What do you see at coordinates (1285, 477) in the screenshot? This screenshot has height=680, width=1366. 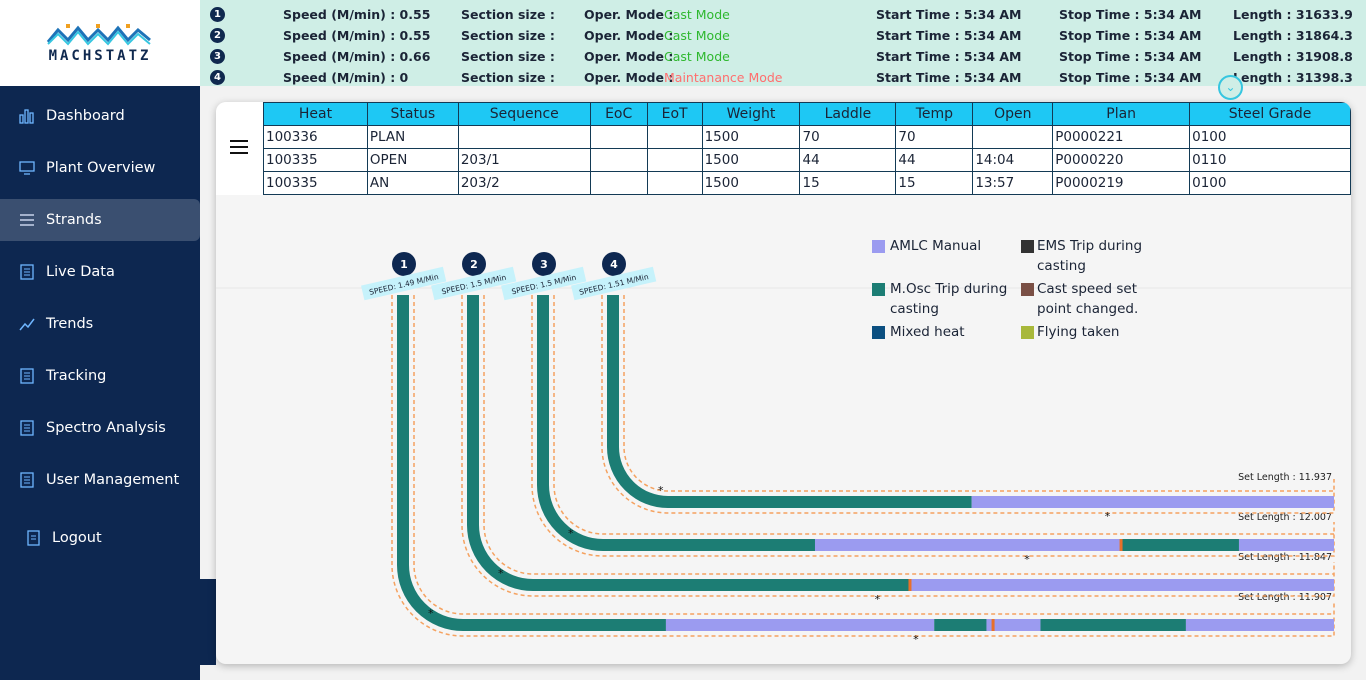 I see `set-length-label: Set Length : 11.937` at bounding box center [1285, 477].